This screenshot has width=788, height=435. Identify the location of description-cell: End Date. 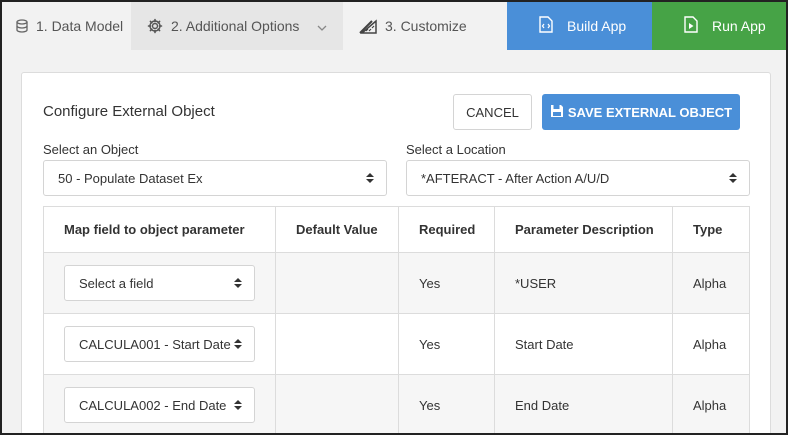
(583, 403).